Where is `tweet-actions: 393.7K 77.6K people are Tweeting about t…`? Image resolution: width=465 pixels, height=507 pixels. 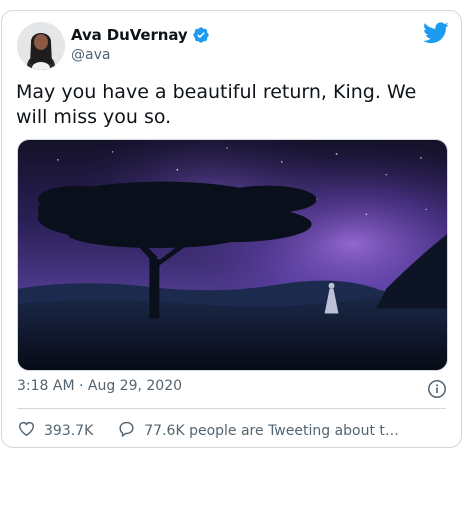 tweet-actions: 393.7K 77.6K people are Tweeting about t… is located at coordinates (208, 430).